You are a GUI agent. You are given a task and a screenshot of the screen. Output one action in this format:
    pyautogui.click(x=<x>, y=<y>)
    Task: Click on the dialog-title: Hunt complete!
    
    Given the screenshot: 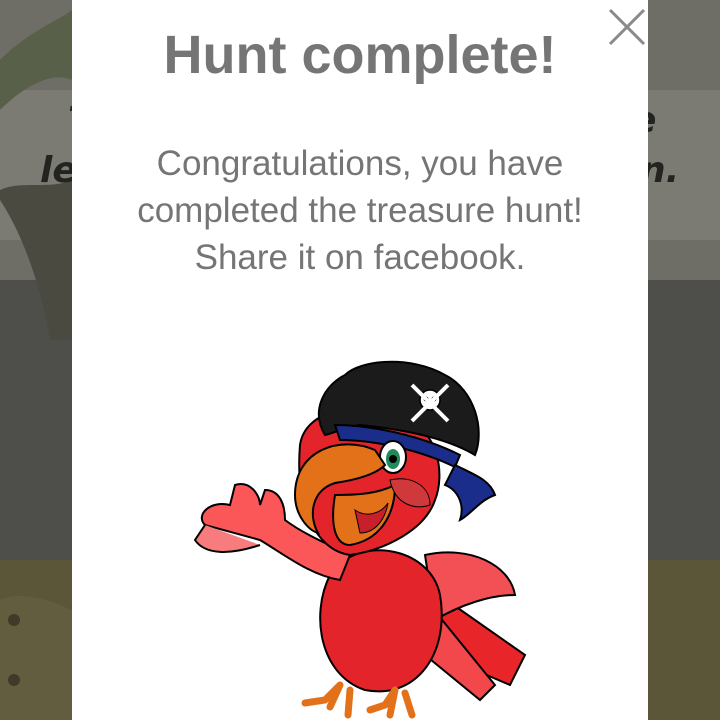 What is the action you would take?
    pyautogui.click(x=360, y=55)
    